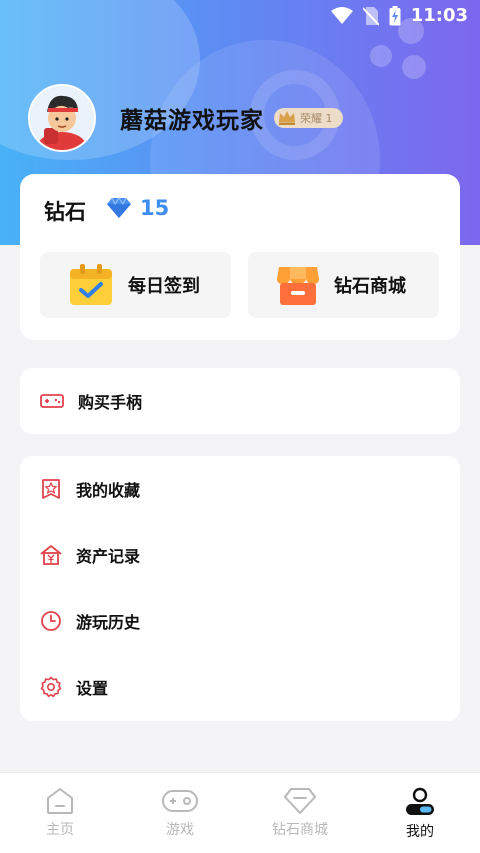  What do you see at coordinates (180, 801) in the screenshot?
I see `controller-icon` at bounding box center [180, 801].